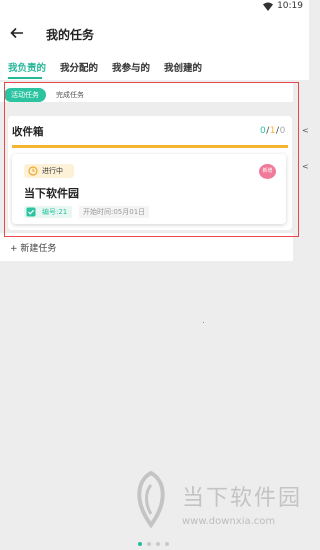  I want to click on app-bar: 我的任务, so click(154, 34).